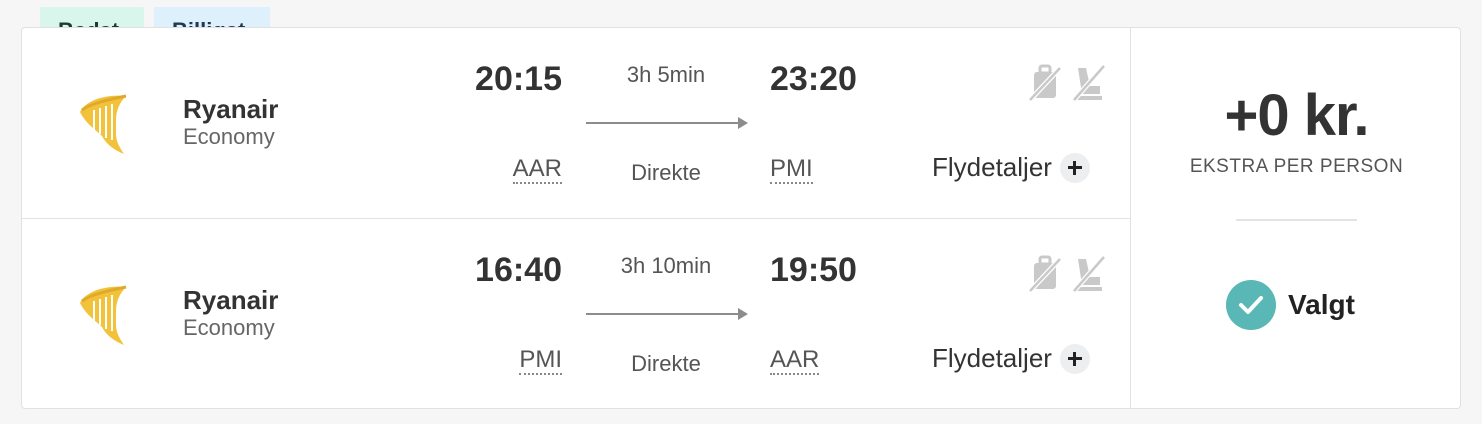 The width and height of the screenshot is (1482, 424). Describe the element at coordinates (813, 270) in the screenshot. I see `arrival-time: 19:50` at that location.